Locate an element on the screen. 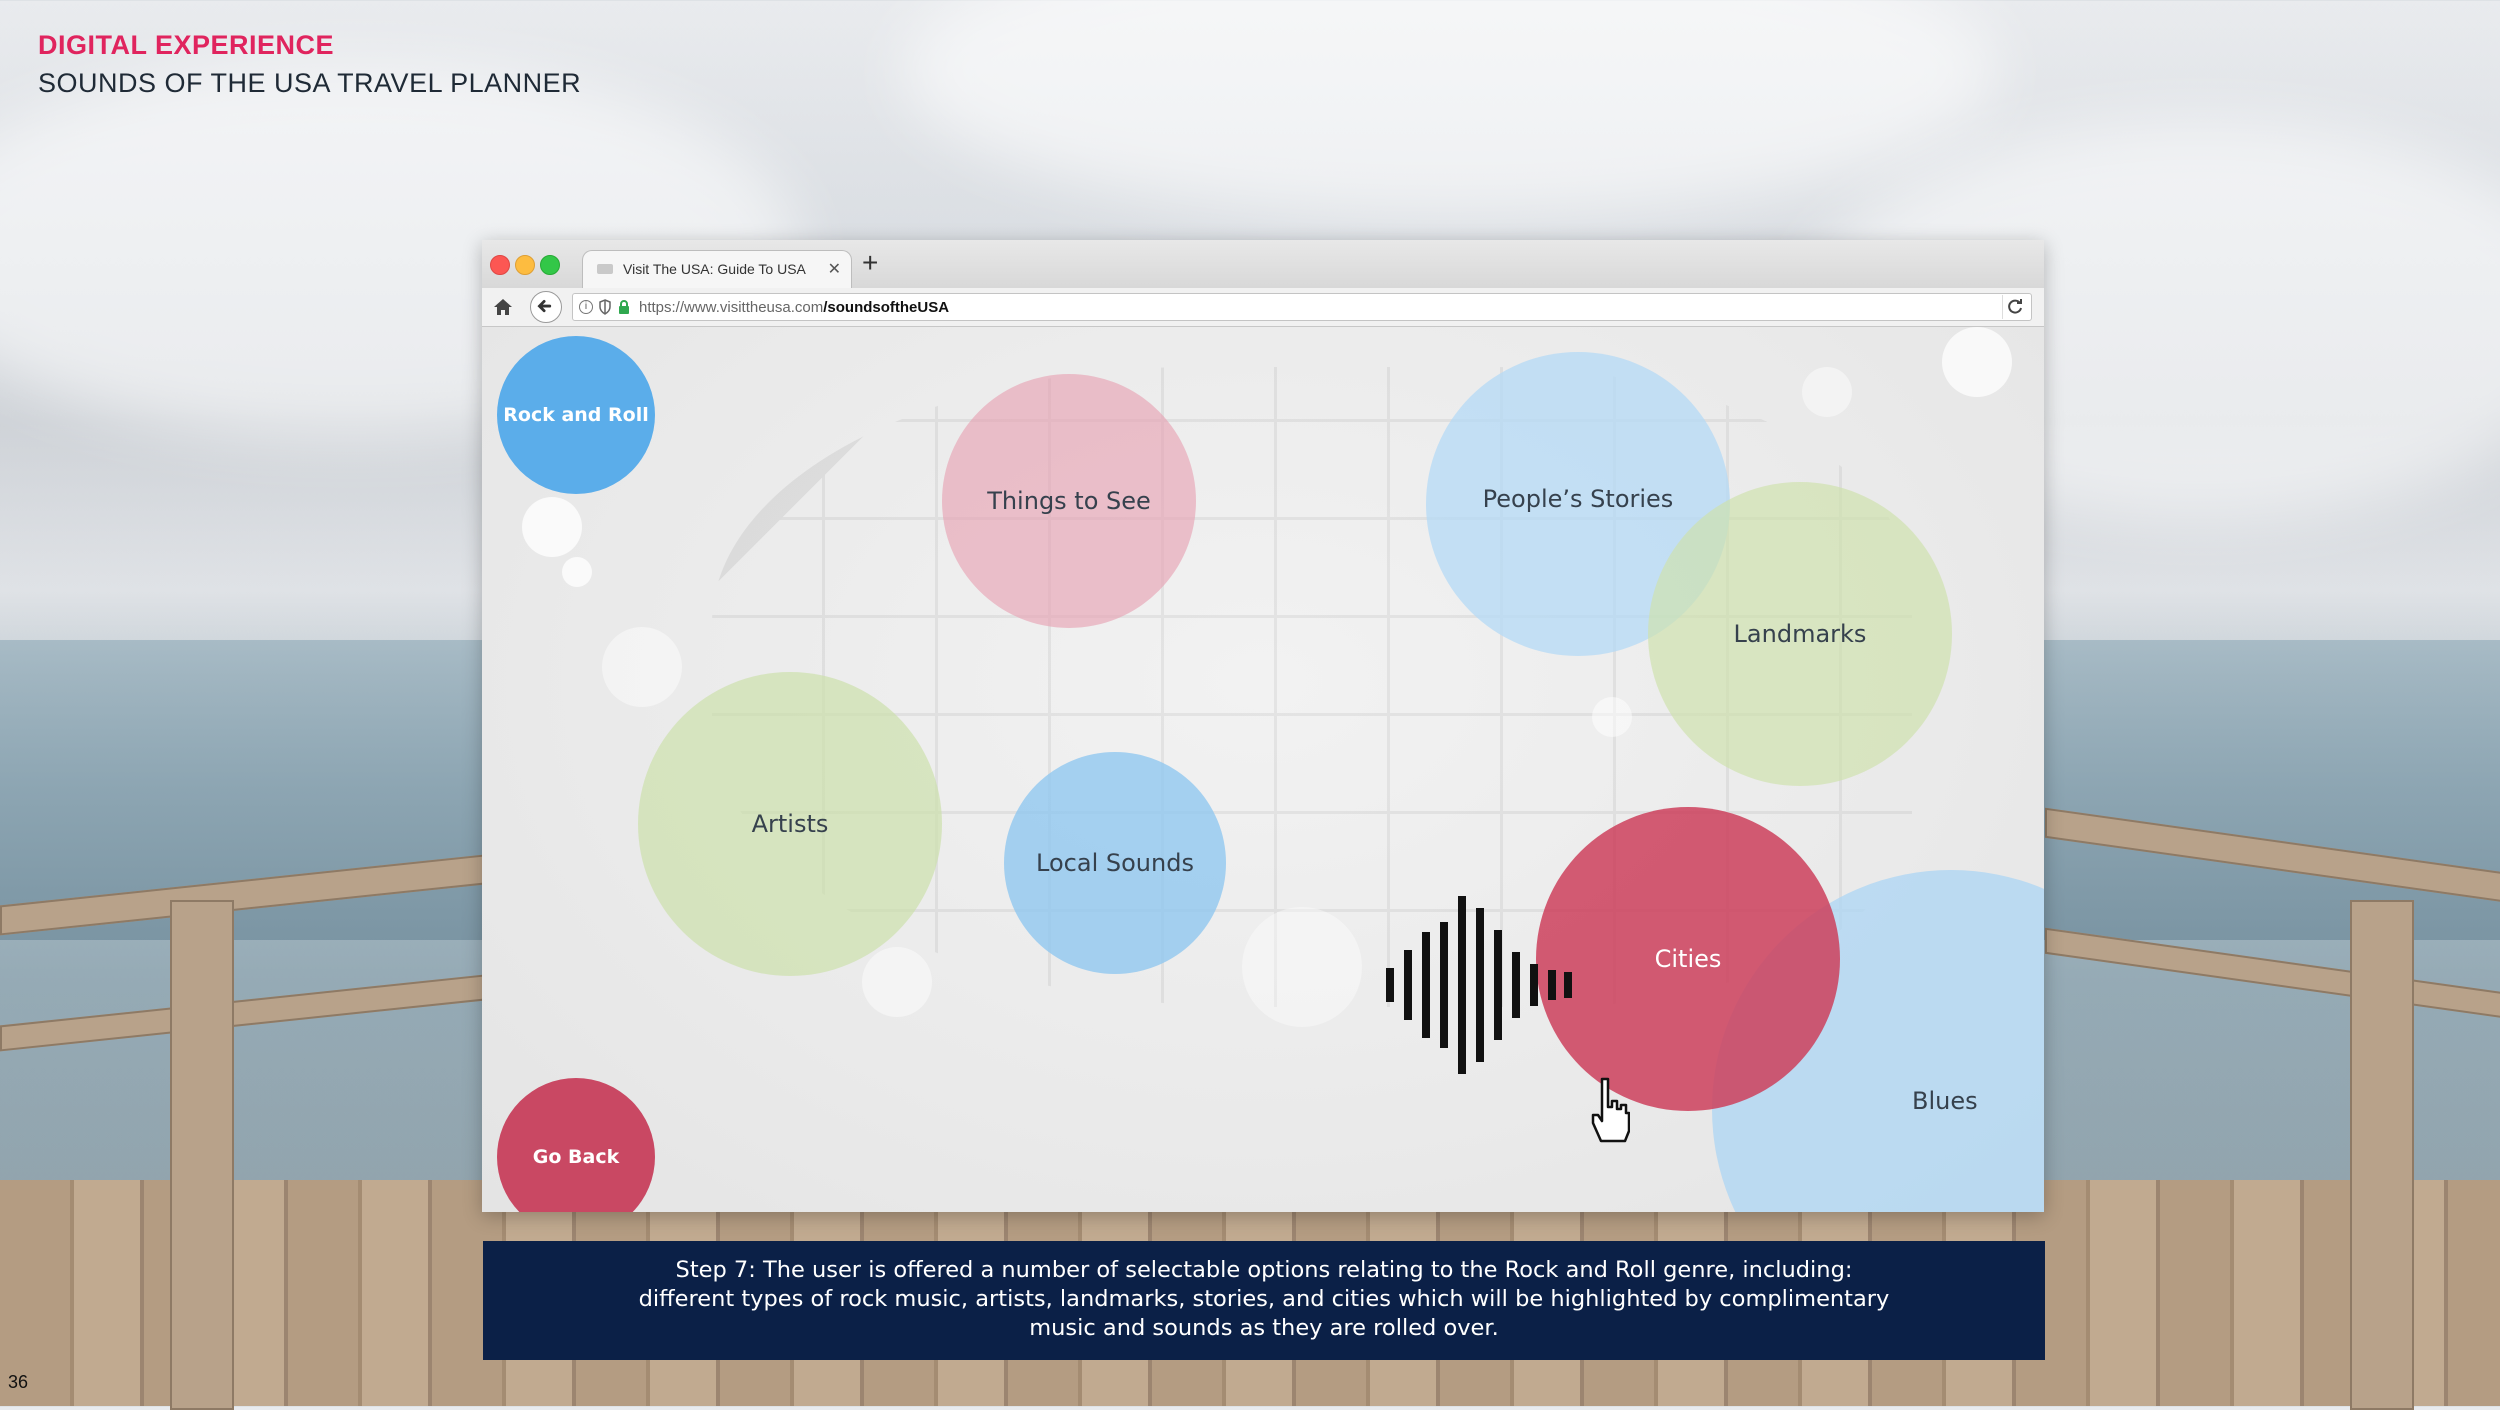 This screenshot has height=1410, width=2500. back-button is located at coordinates (546, 307).